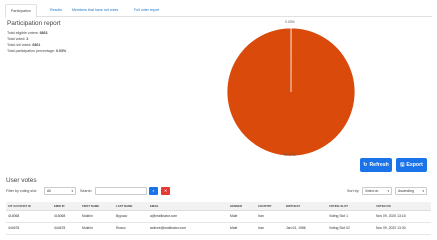 Image resolution: width=437 pixels, height=240 pixels. I want to click on stat-eligible: Total eligible voters: 6863, so click(27, 33).